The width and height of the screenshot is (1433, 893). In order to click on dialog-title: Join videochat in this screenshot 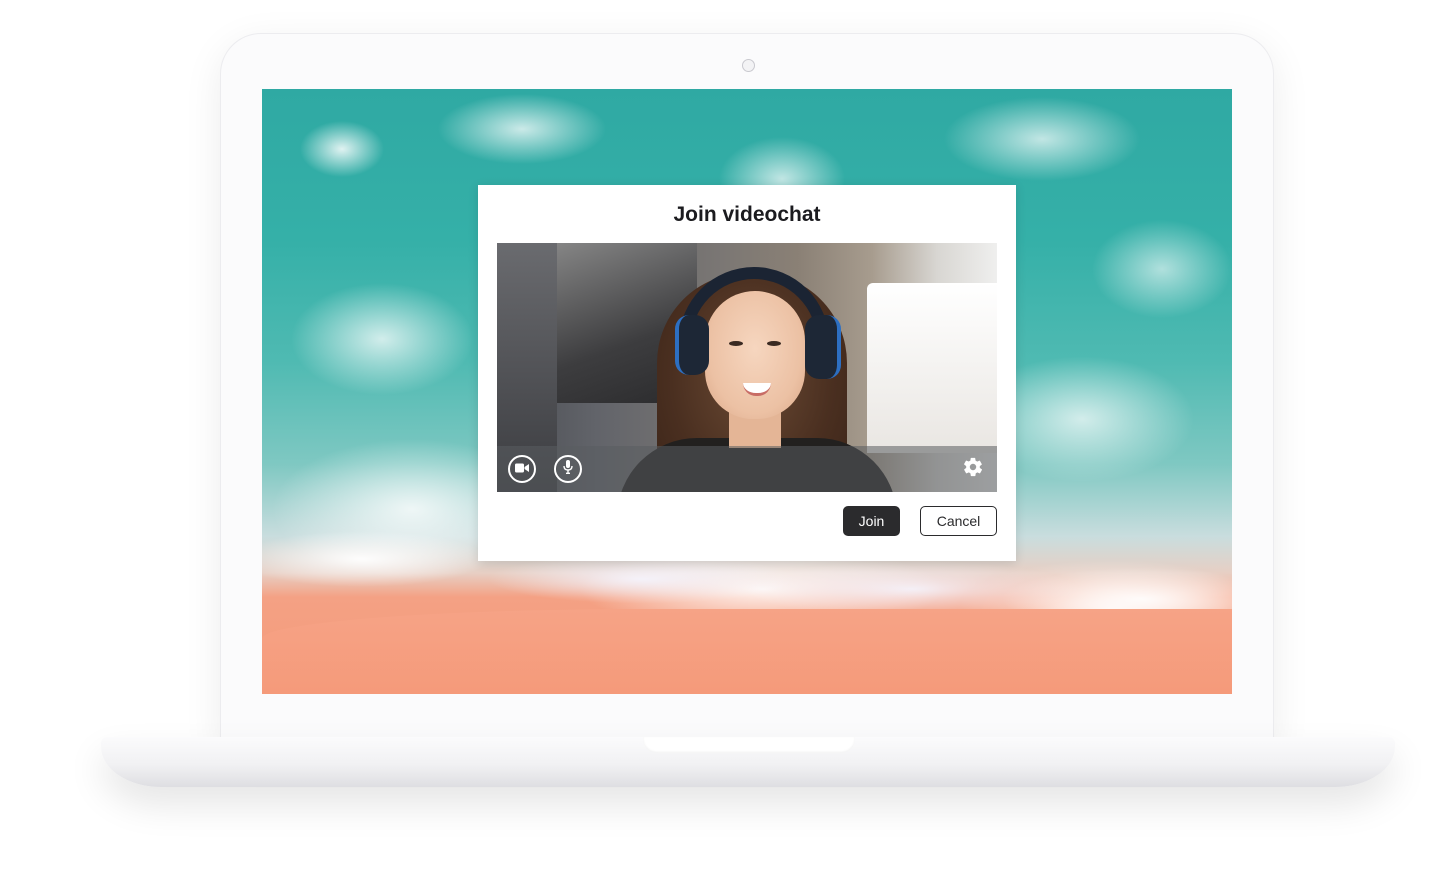, I will do `click(747, 214)`.